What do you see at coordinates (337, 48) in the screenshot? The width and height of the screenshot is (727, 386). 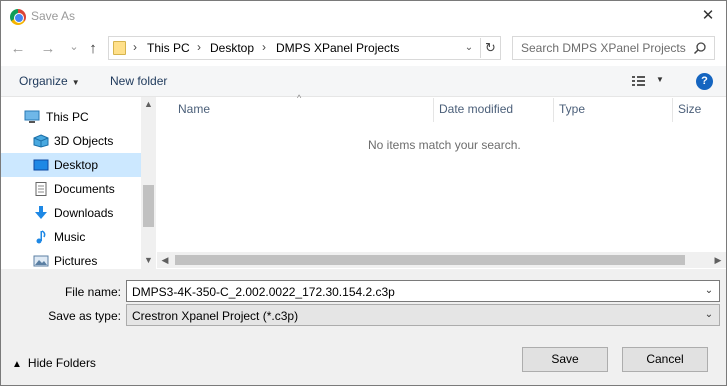 I see `breadcrumb-dmps-xpanel-projects: DMPS XPanel Projects` at bounding box center [337, 48].